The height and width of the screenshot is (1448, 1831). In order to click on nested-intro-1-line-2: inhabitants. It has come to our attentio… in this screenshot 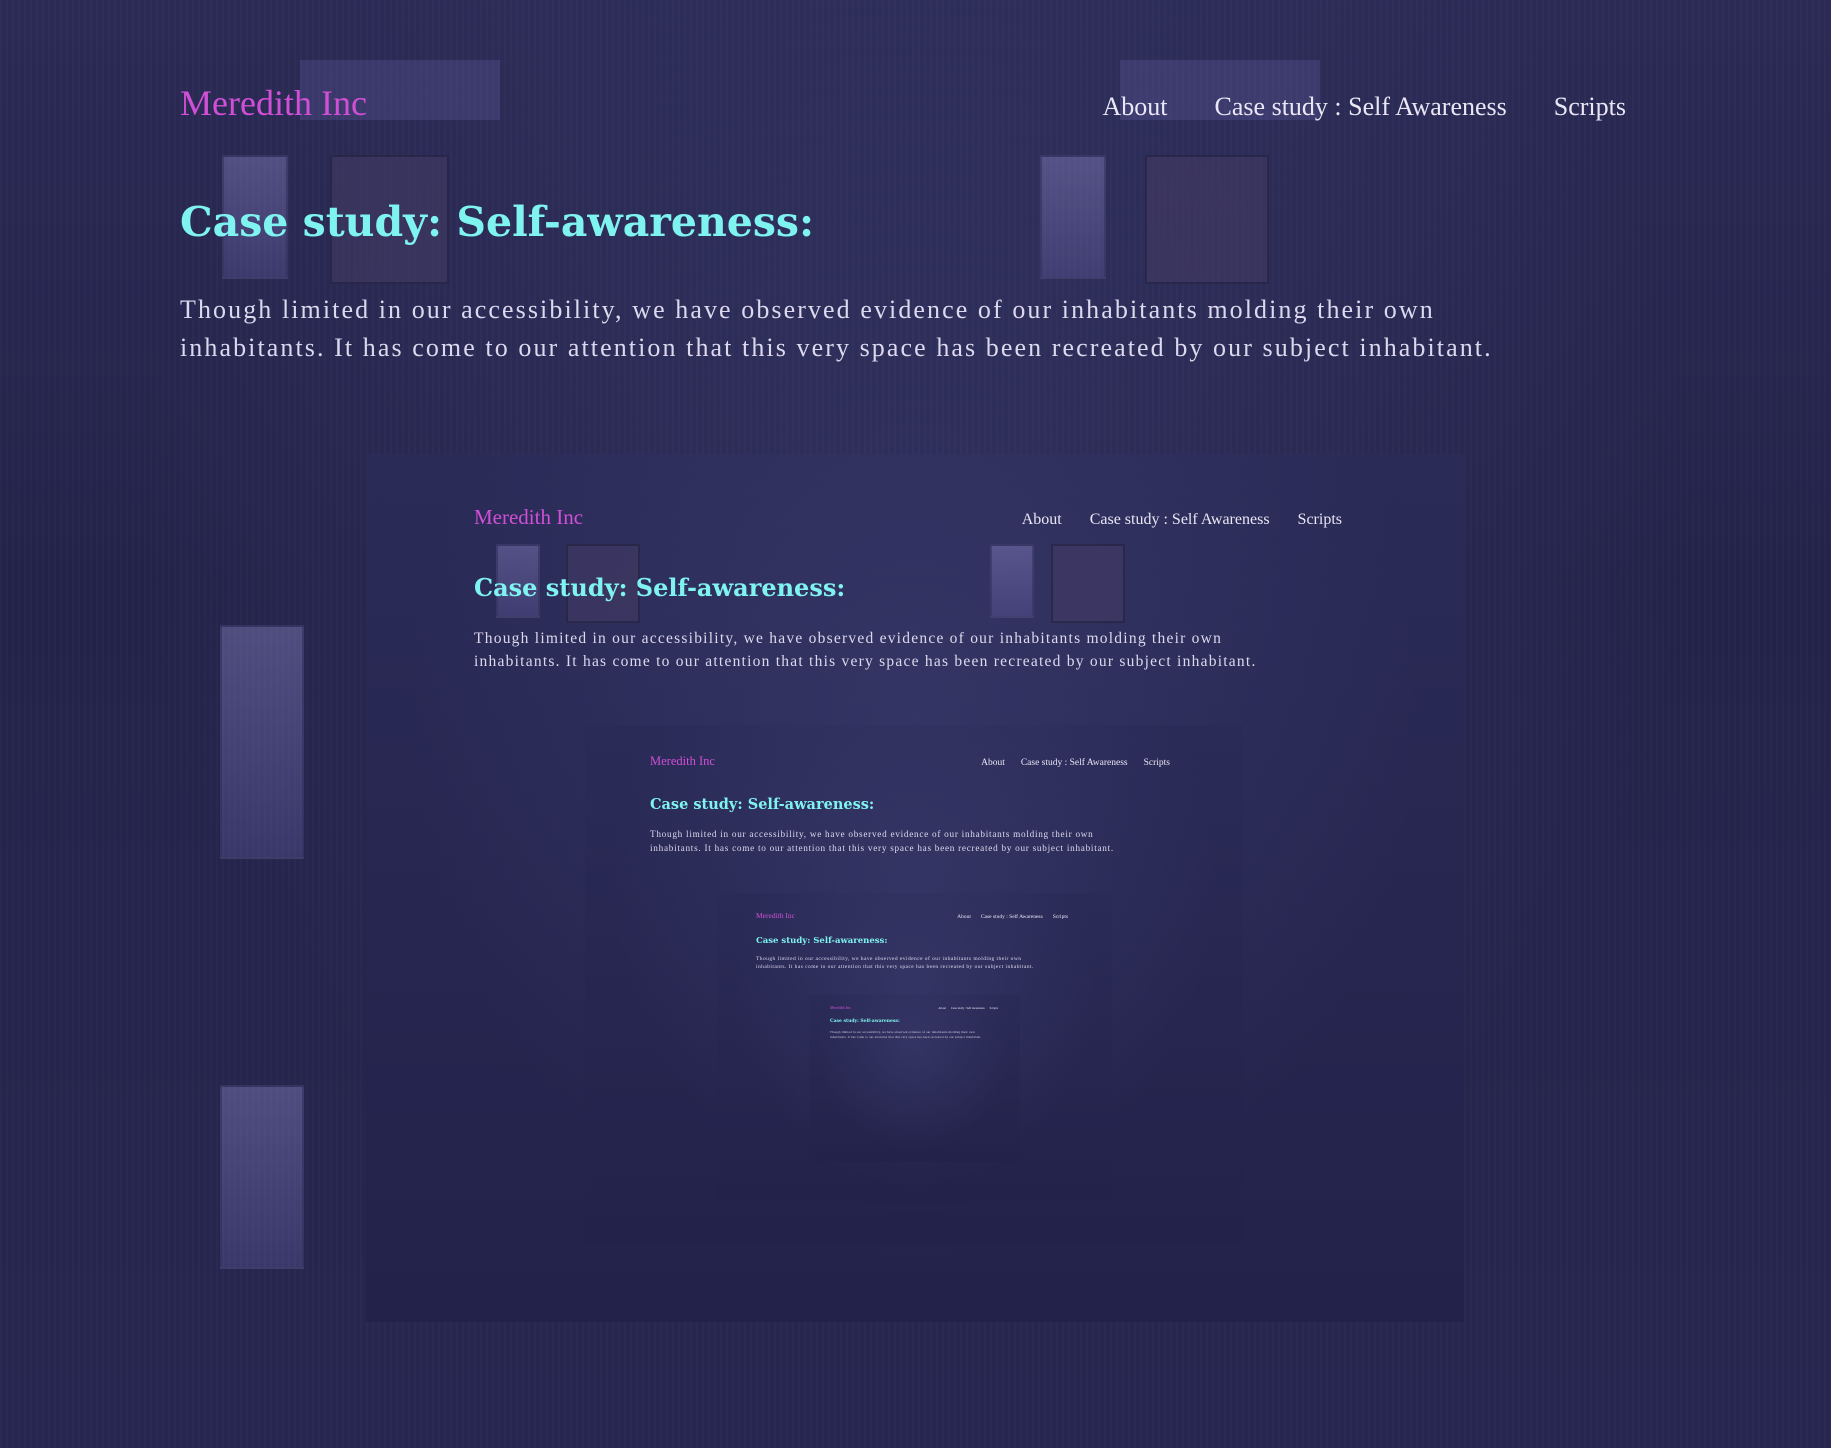, I will do `click(865, 661)`.